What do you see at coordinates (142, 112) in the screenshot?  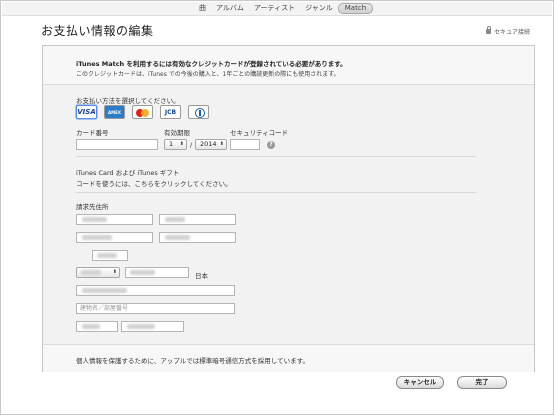 I see `card-mastercard-option` at bounding box center [142, 112].